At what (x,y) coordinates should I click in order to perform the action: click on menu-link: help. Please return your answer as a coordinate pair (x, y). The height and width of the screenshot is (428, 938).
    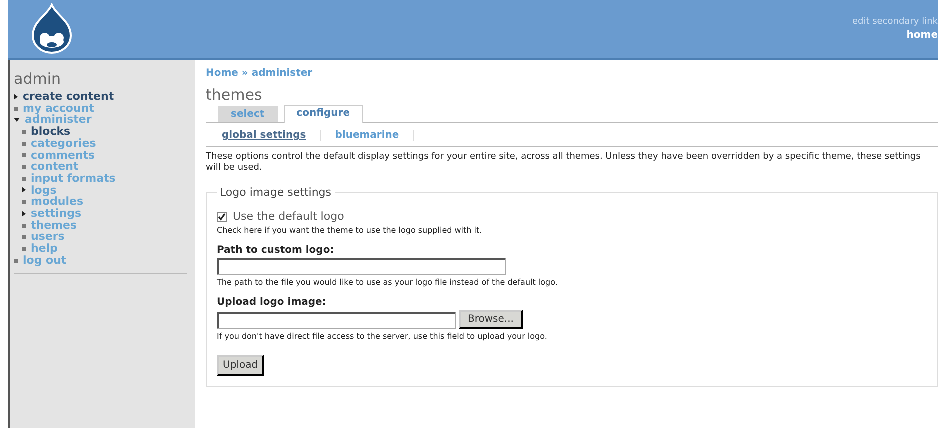
    Looking at the image, I should click on (44, 249).